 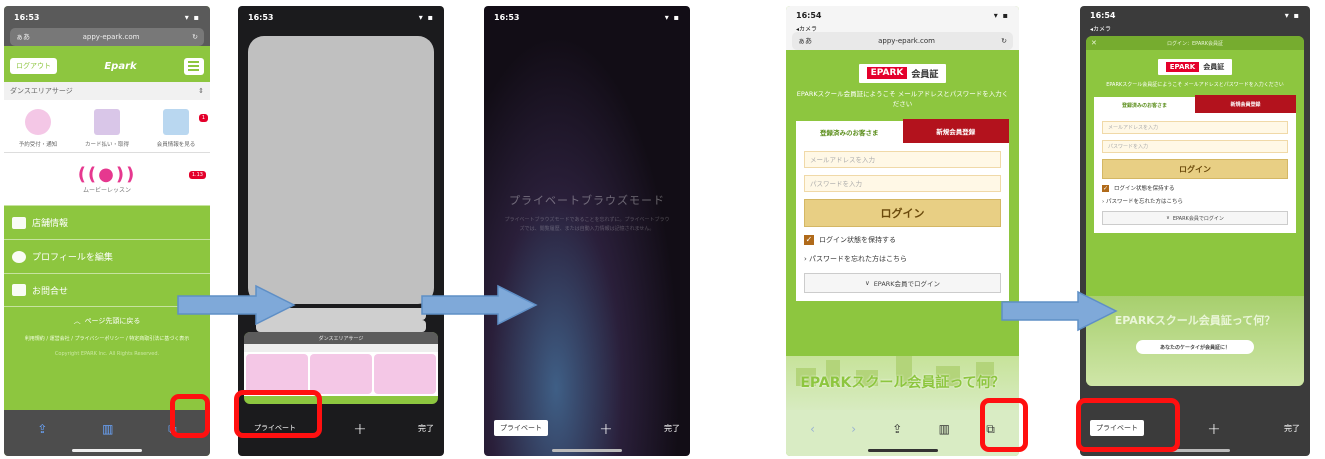 What do you see at coordinates (176, 122) in the screenshot?
I see `video-camera-icon` at bounding box center [176, 122].